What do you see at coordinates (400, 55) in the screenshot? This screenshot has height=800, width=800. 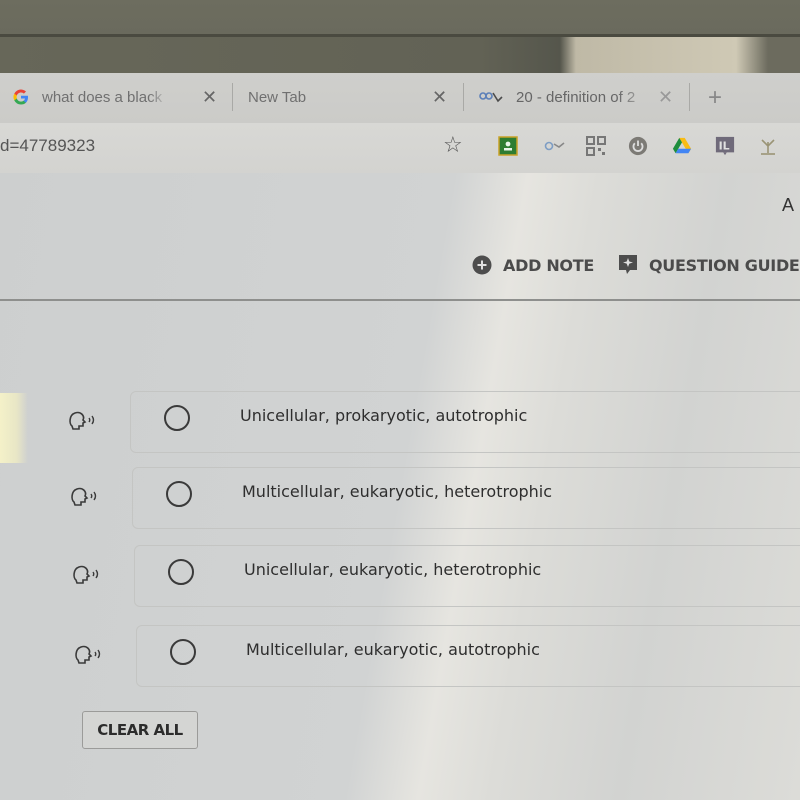 I see `bezel-lower` at bounding box center [400, 55].